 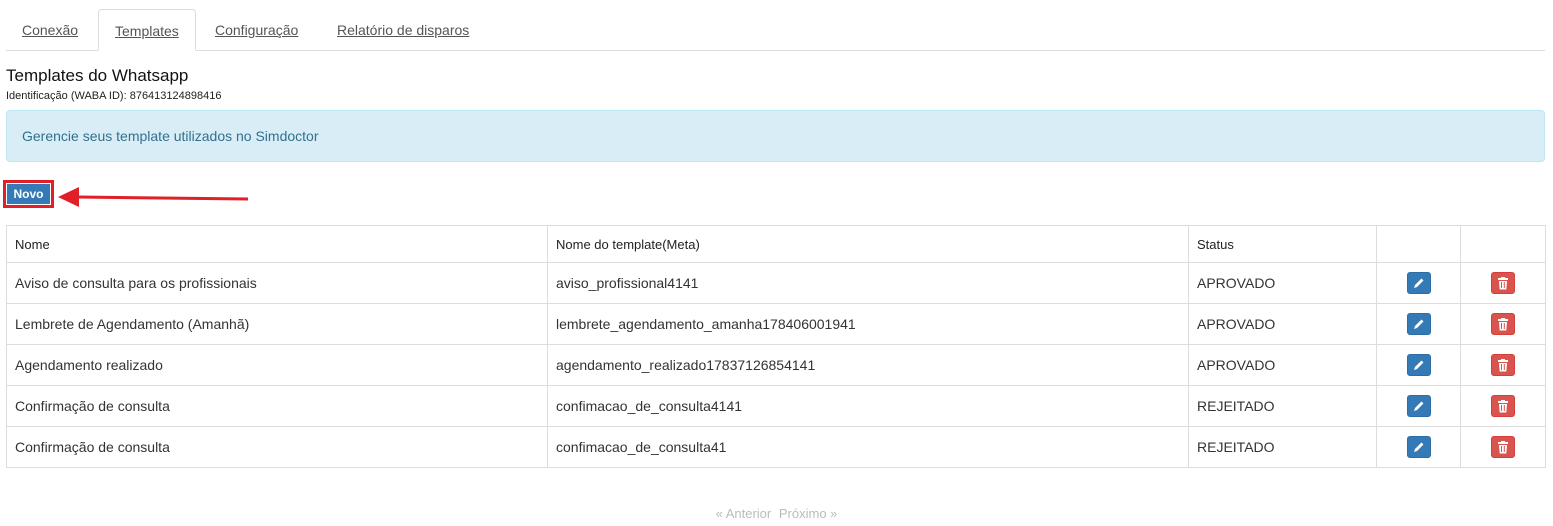 I want to click on cell-nome: Aviso de consulta para os profissionais, so click(x=277, y=283).